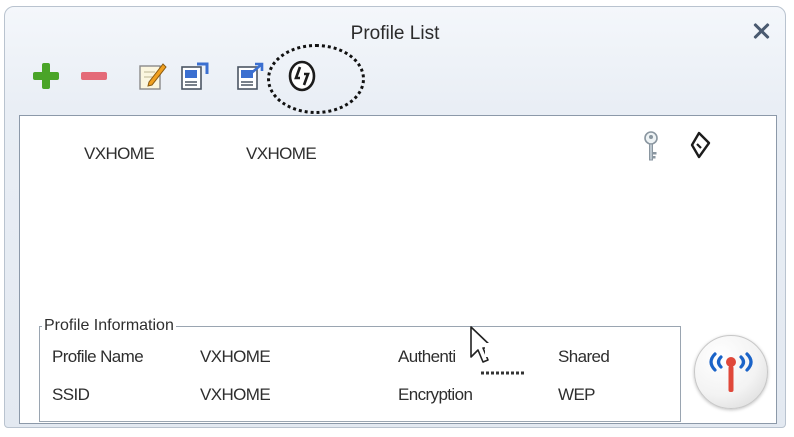 This screenshot has height=437, width=794. I want to click on key-icon, so click(651, 146).